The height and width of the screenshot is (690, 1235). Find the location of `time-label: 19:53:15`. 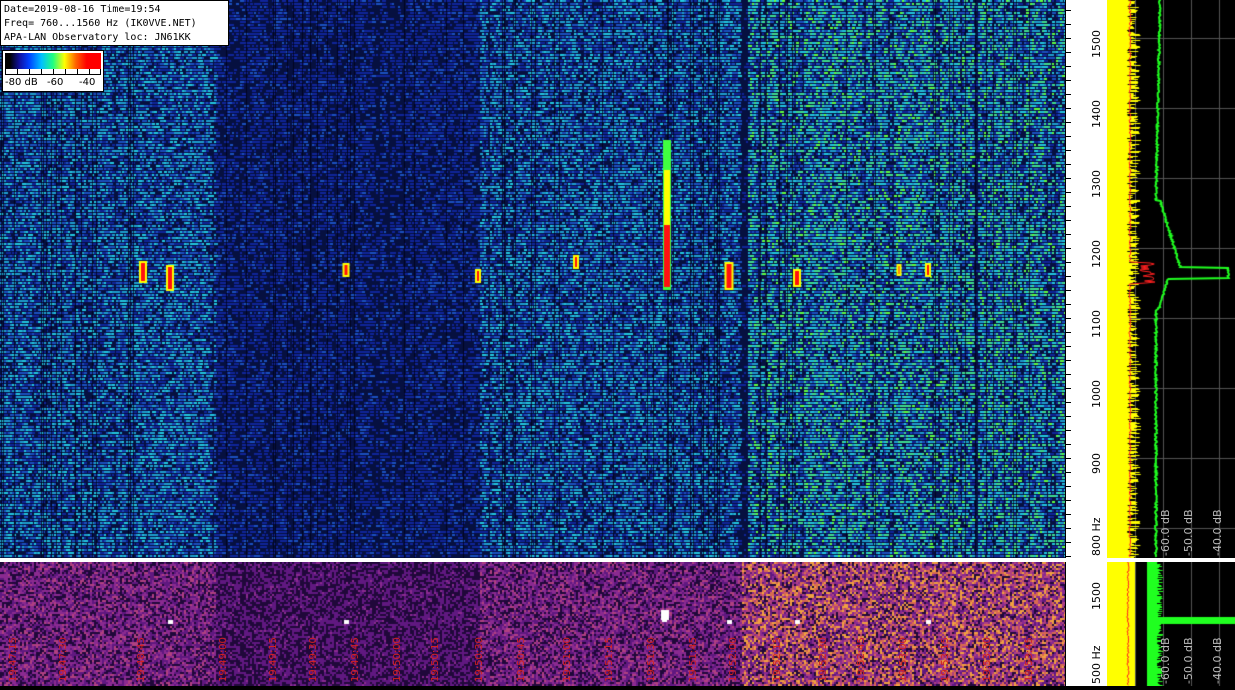

time-label: 19:53:15 is located at coordinates (945, 659).